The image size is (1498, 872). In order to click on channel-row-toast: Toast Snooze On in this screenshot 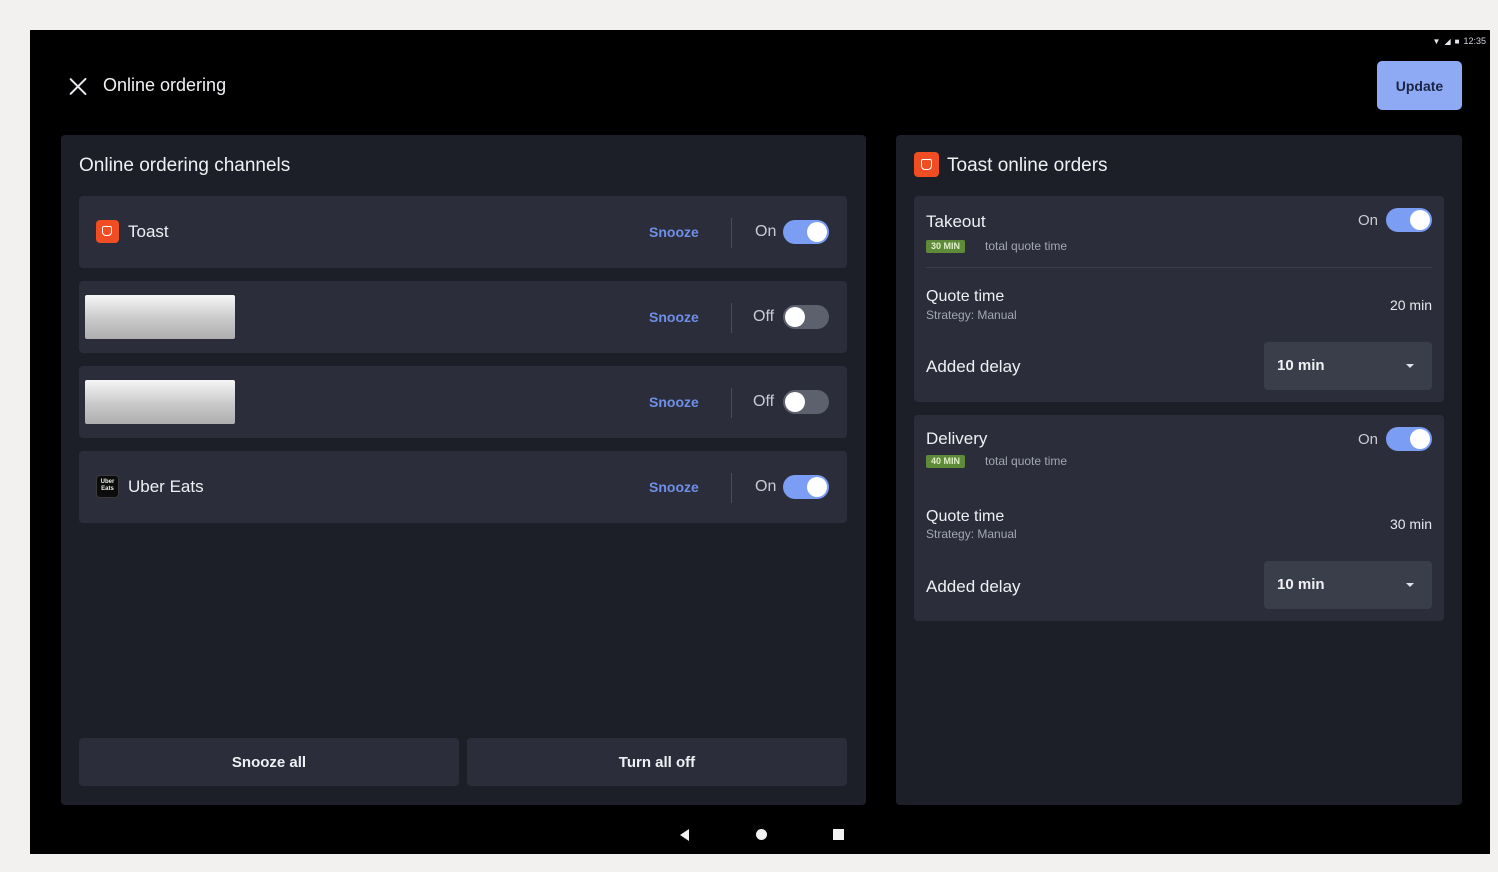, I will do `click(463, 232)`.